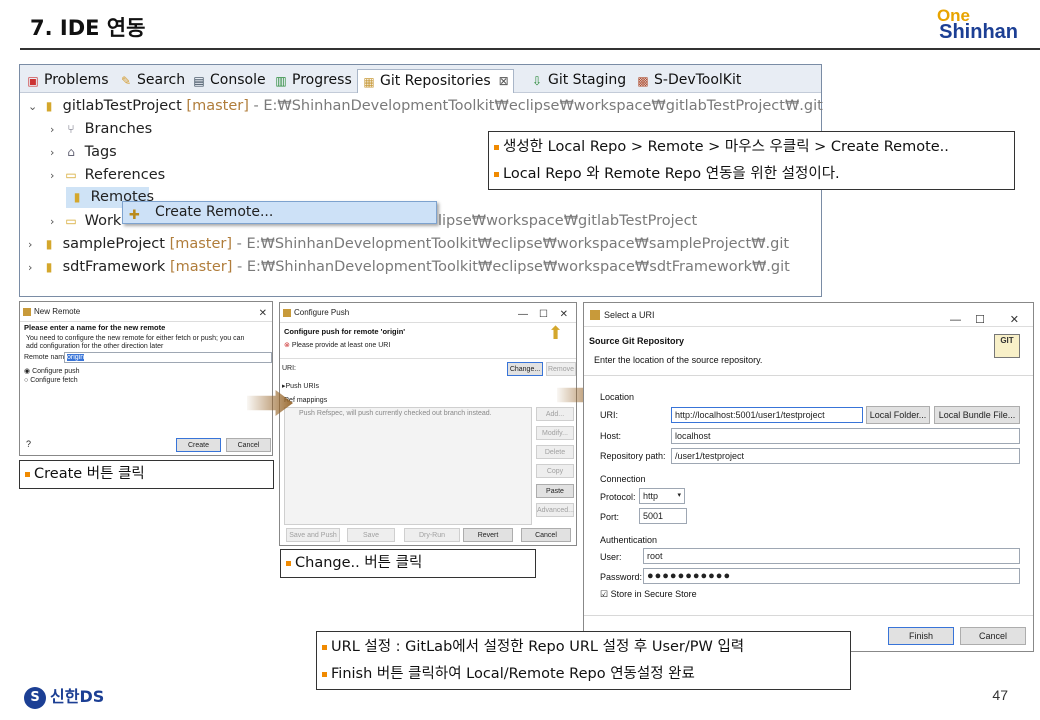 The width and height of the screenshot is (1040, 720). I want to click on tab-progress: ▥ Progress, so click(313, 81).